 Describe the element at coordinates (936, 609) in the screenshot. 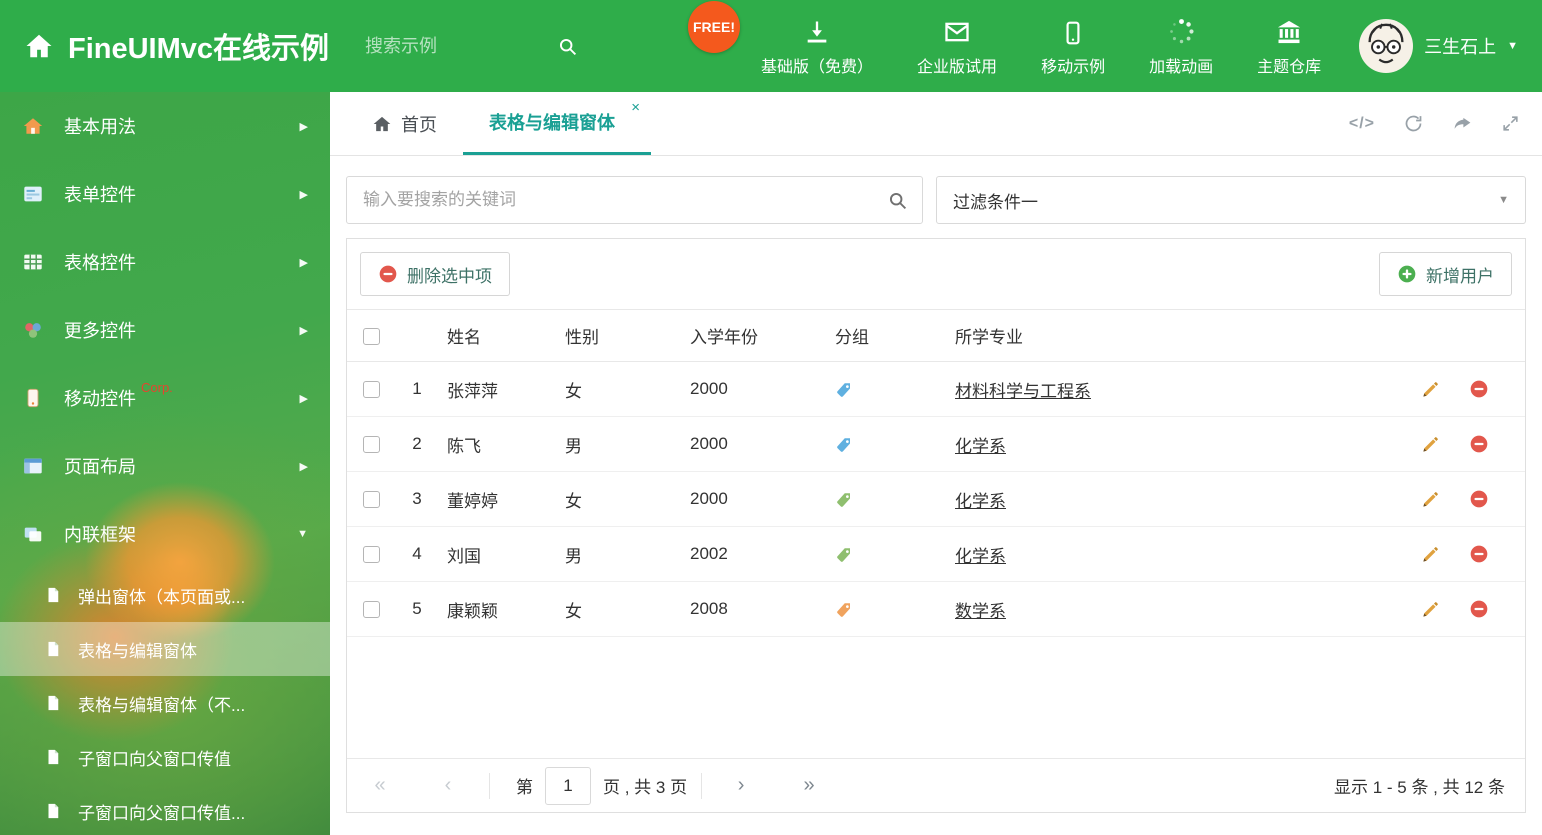

I see `table-row: 5 康颖颖 女 2008 数学系` at that location.